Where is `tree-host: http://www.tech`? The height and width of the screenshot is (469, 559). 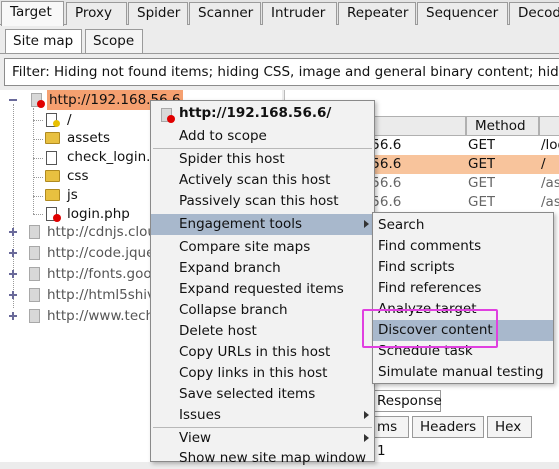
tree-host: http://www.tech is located at coordinates (100, 316).